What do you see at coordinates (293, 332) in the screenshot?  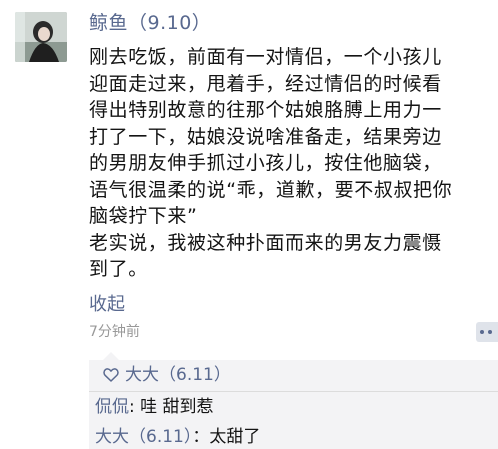 I see `post-meta-row: 7分钟前` at bounding box center [293, 332].